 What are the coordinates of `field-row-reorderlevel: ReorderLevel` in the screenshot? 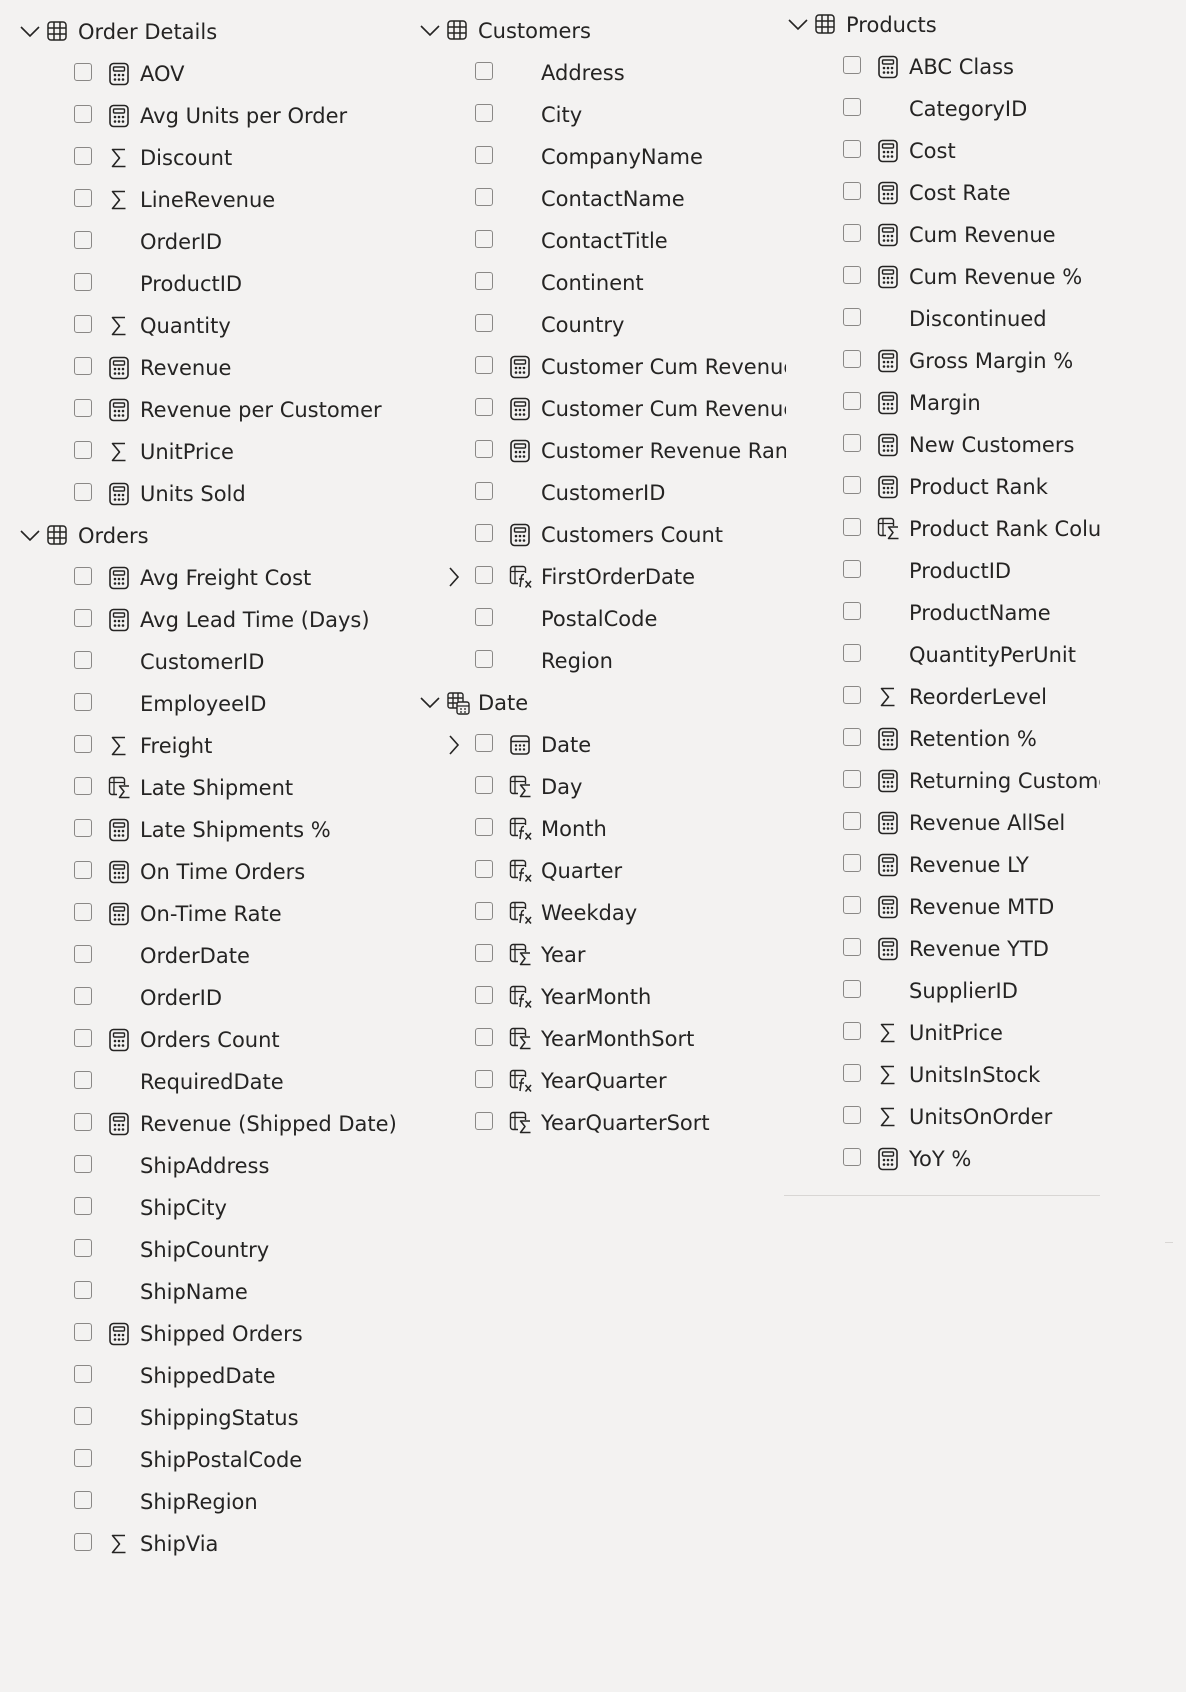 It's located at (971, 697).